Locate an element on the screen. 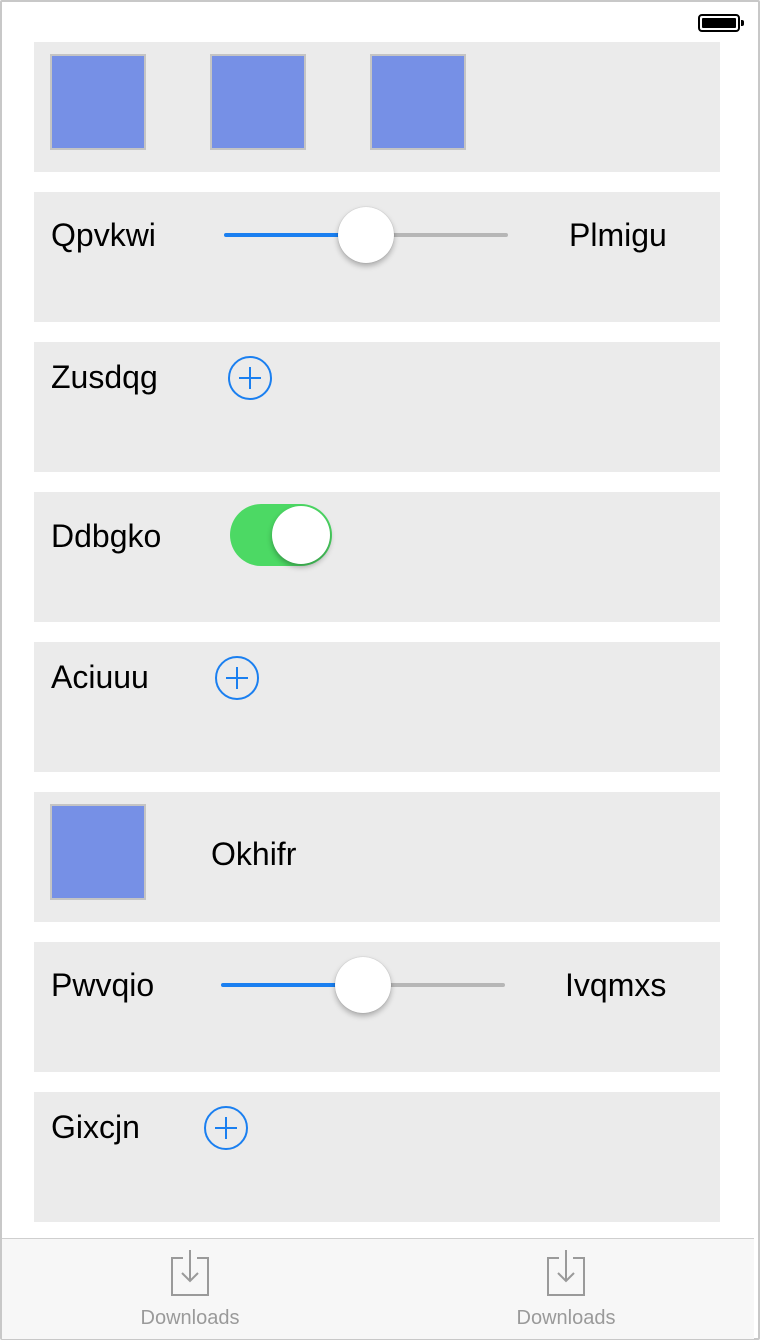 The height and width of the screenshot is (1340, 760). row-label: Aciuuu is located at coordinates (100, 677).